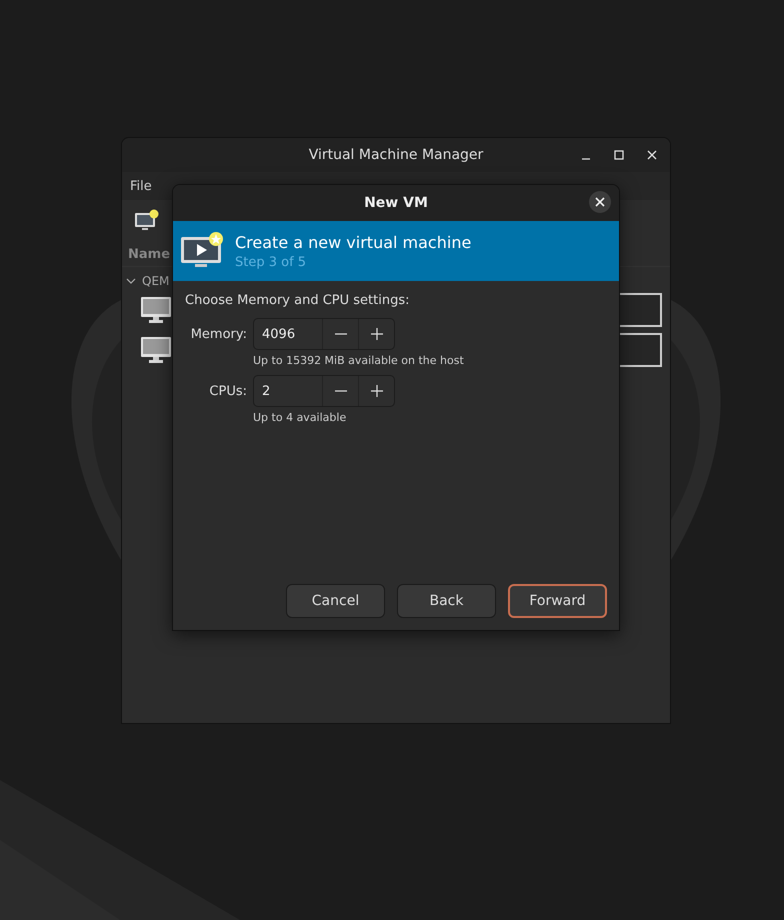 This screenshot has height=920, width=784. Describe the element at coordinates (298, 300) in the screenshot. I see `prompt-text: Choose Memory and CPU settings:` at that location.